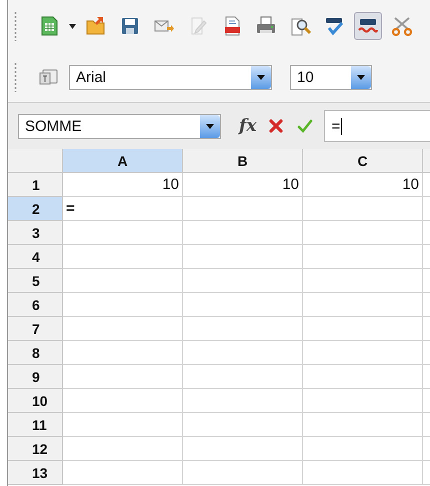  Describe the element at coordinates (35, 353) in the screenshot. I see `row-header: 8` at that location.